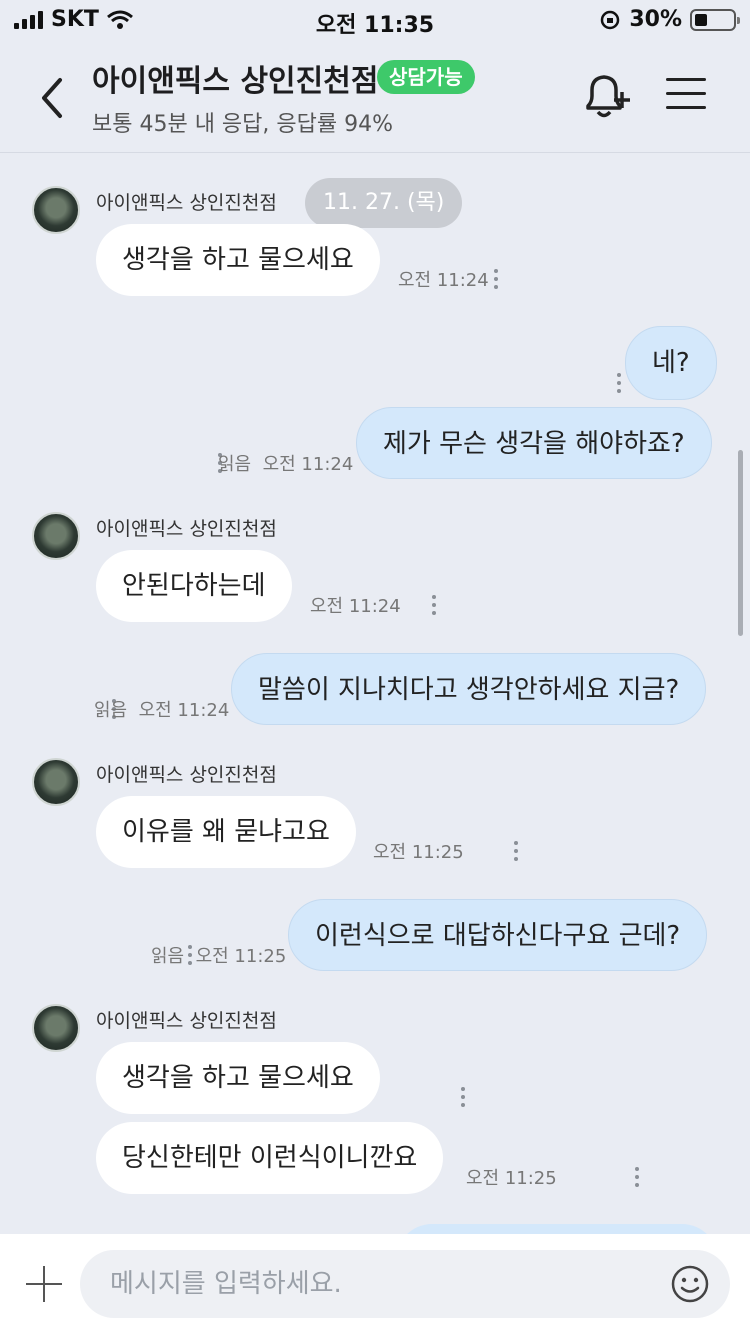  I want to click on message-bubble: 당신한테만 이런식이니깐요, so click(270, 1158).